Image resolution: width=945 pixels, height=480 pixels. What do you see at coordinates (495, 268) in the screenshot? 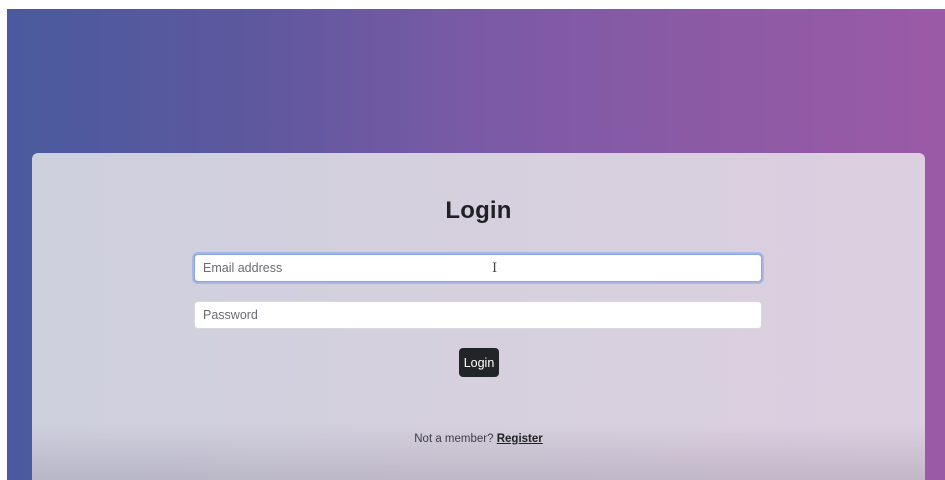
I see `text-cursor-icon: I` at bounding box center [495, 268].